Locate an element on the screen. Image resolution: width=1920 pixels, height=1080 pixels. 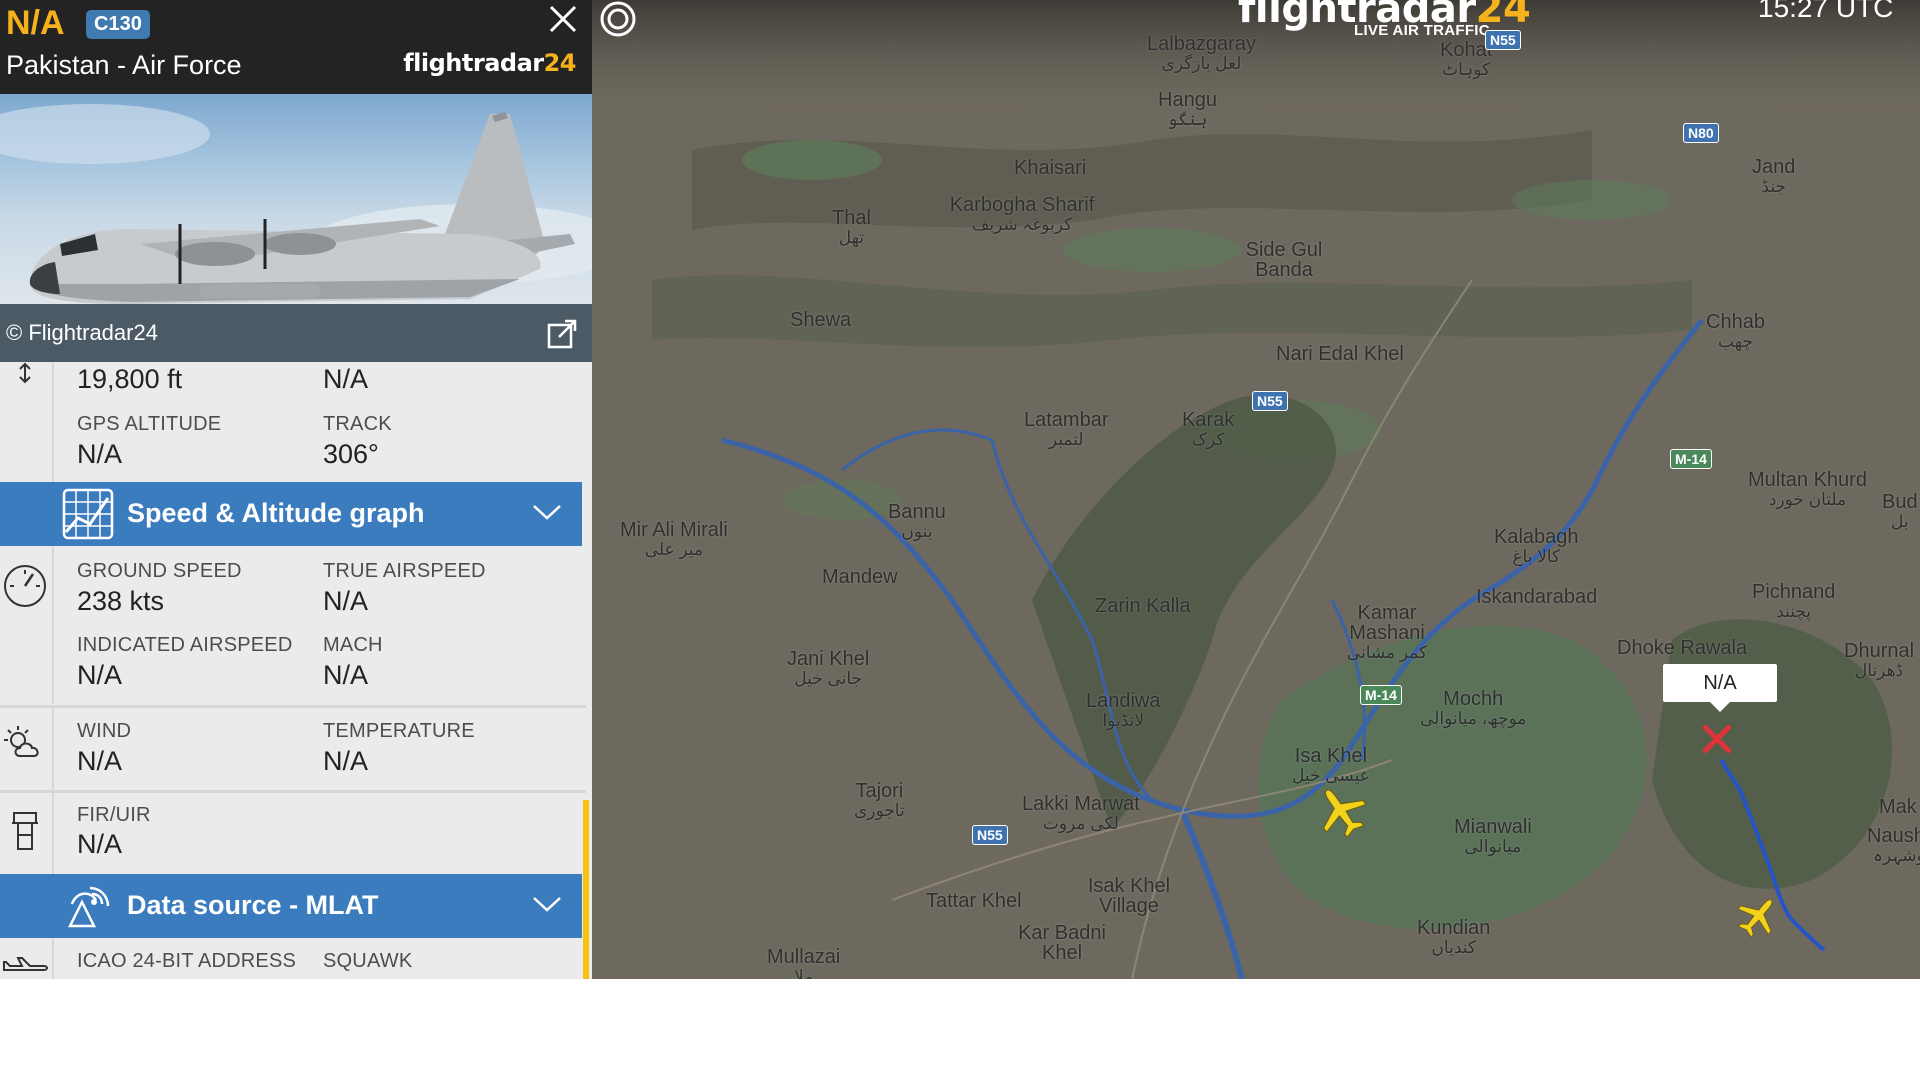
map-place-label: Thal تھل is located at coordinates (851, 227).